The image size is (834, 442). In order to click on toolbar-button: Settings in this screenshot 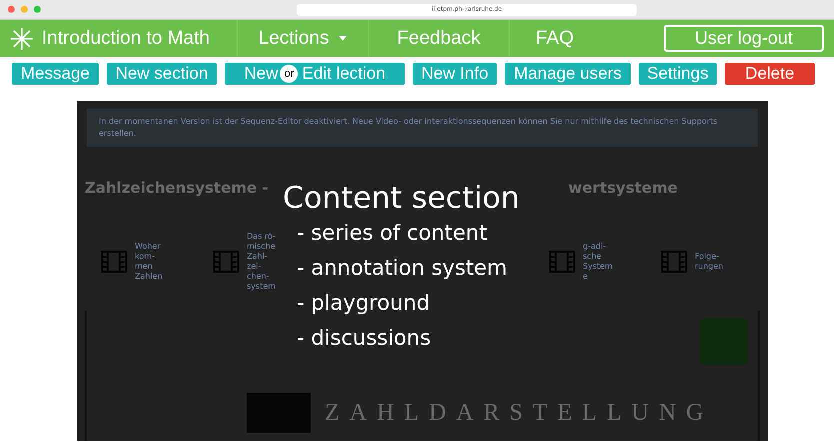, I will do `click(678, 74)`.